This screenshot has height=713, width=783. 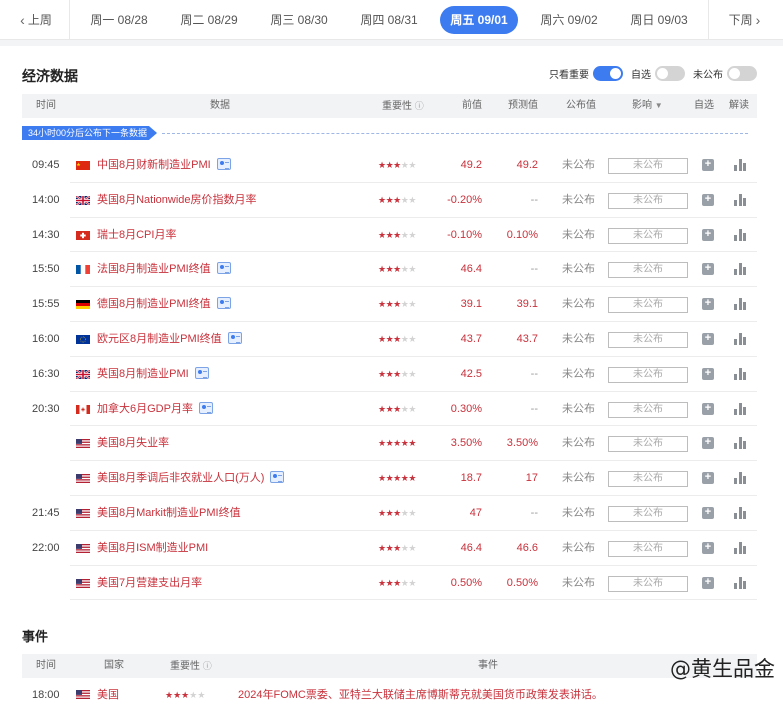 I want to click on col-data: 数据, so click(x=220, y=105).